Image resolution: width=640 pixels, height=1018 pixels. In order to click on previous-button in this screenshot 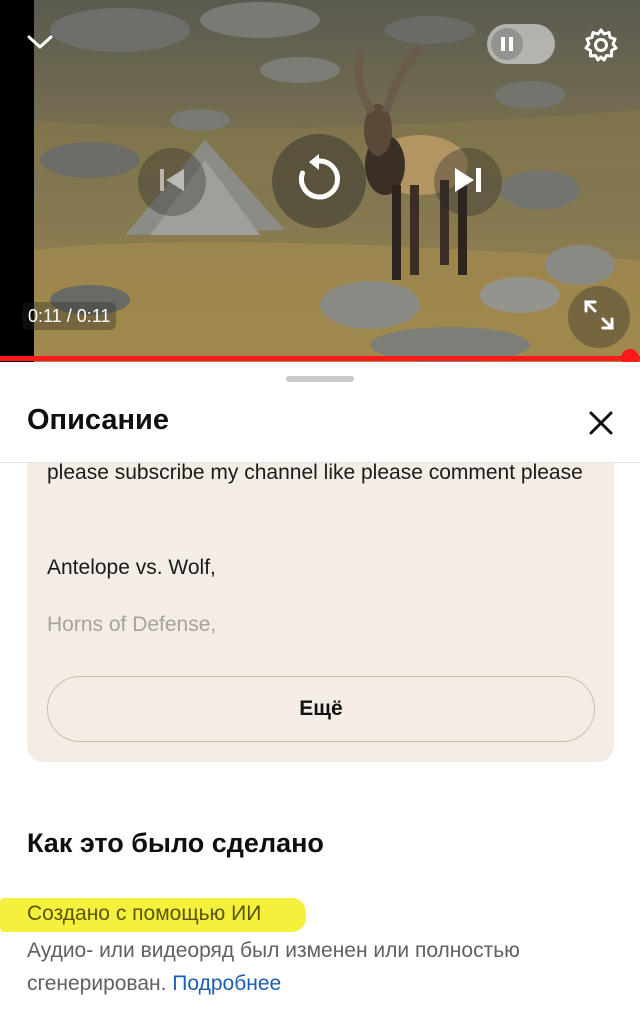, I will do `click(172, 182)`.